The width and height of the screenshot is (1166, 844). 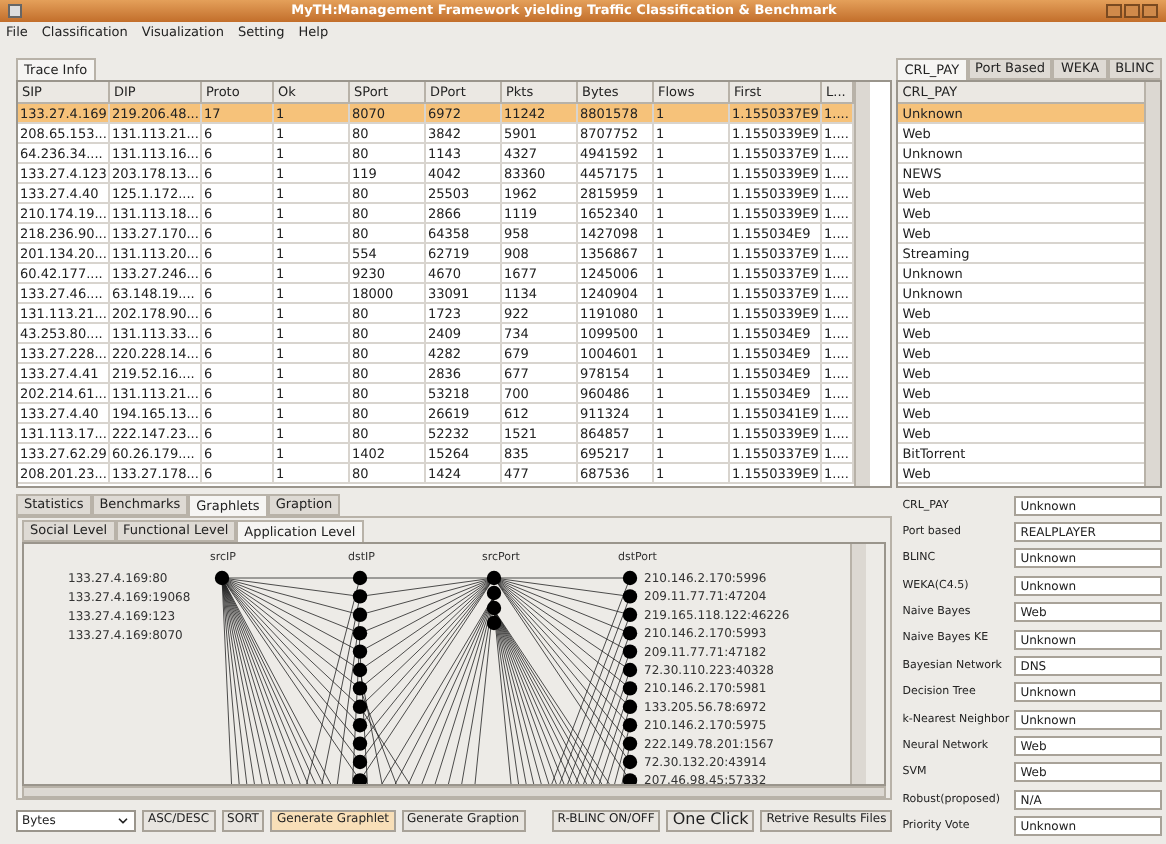 What do you see at coordinates (15, 11) in the screenshot?
I see `app-icon` at bounding box center [15, 11].